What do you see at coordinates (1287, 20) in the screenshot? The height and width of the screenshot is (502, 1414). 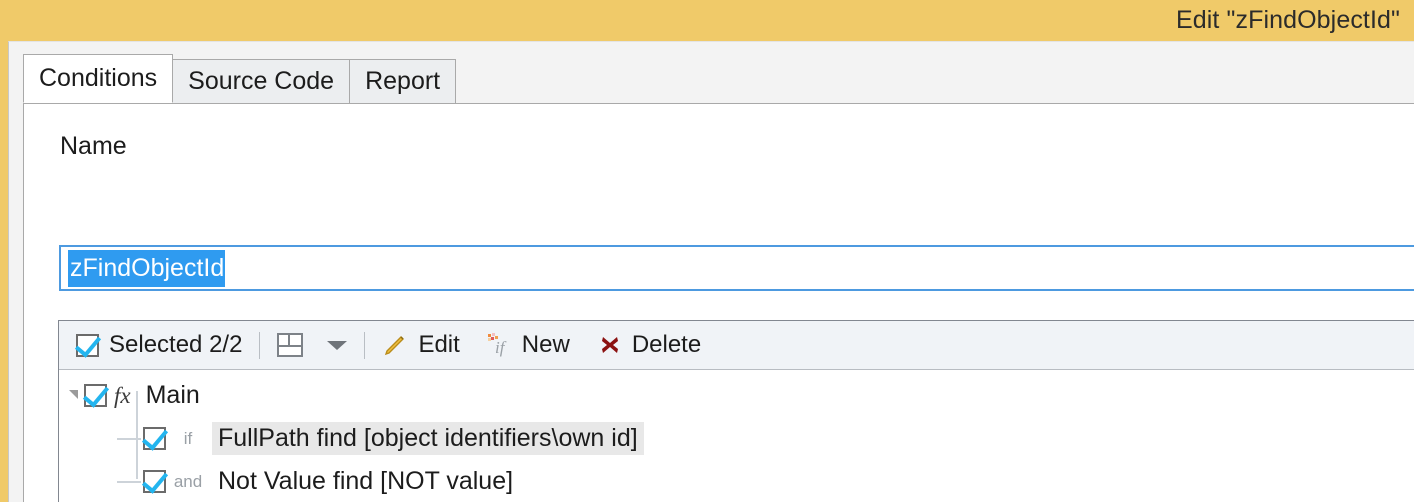 I see `window-title: Edit "zFindObjectId"` at bounding box center [1287, 20].